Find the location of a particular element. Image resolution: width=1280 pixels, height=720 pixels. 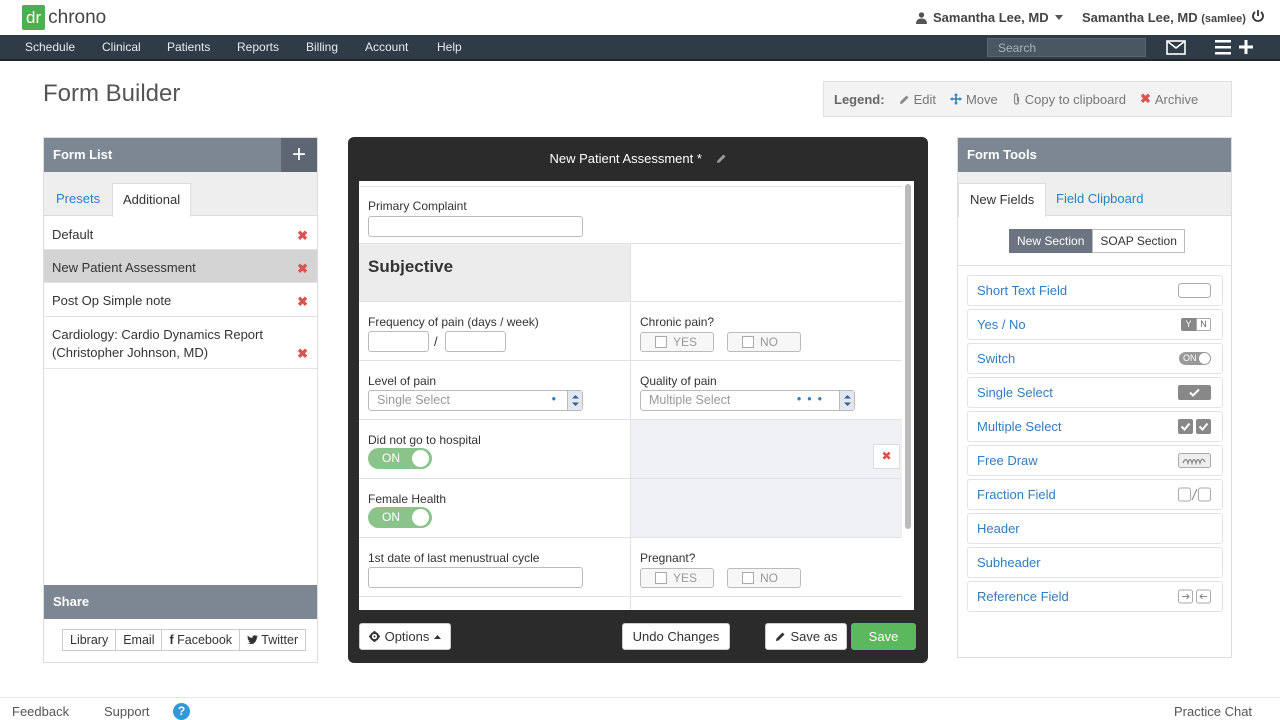

legend-move: Move is located at coordinates (973, 99).